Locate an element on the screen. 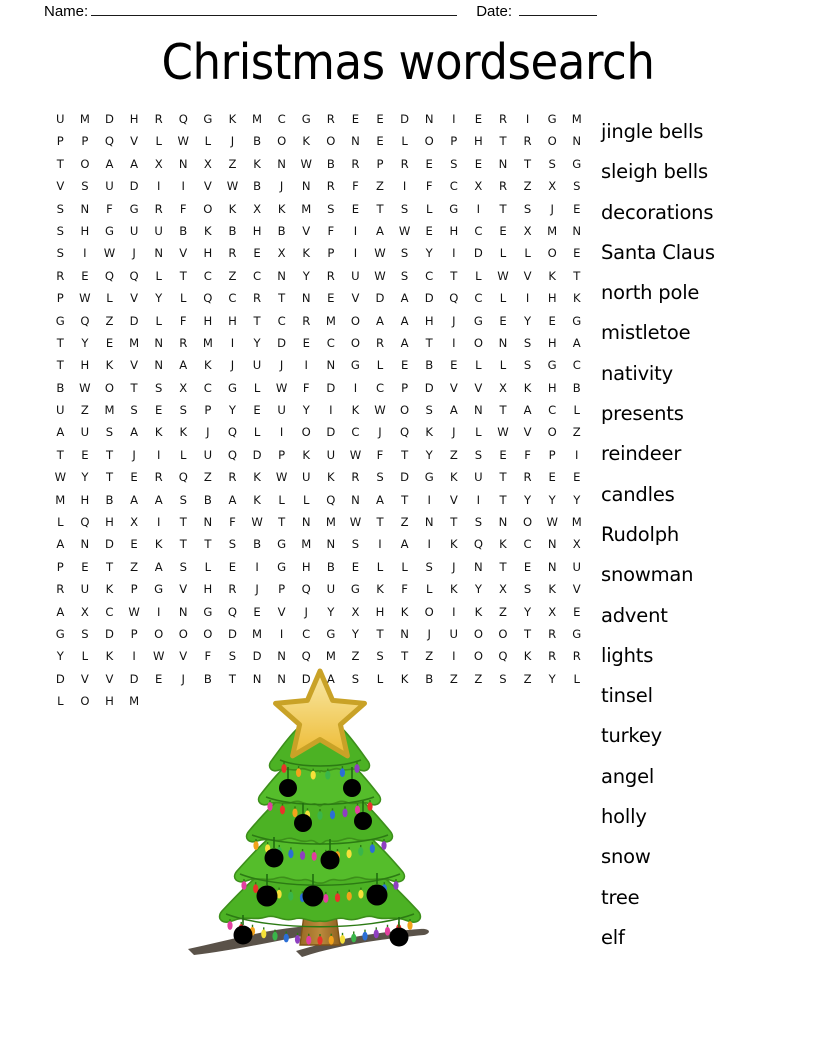  grid-cell-r16-c1: K is located at coordinates (257, 477).